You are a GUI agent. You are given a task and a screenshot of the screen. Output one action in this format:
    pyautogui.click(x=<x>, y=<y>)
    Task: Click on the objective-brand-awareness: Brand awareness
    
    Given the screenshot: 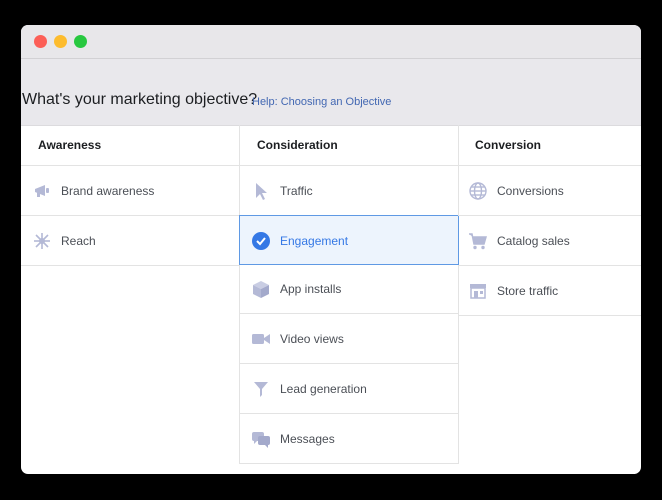 What is the action you would take?
    pyautogui.click(x=130, y=191)
    